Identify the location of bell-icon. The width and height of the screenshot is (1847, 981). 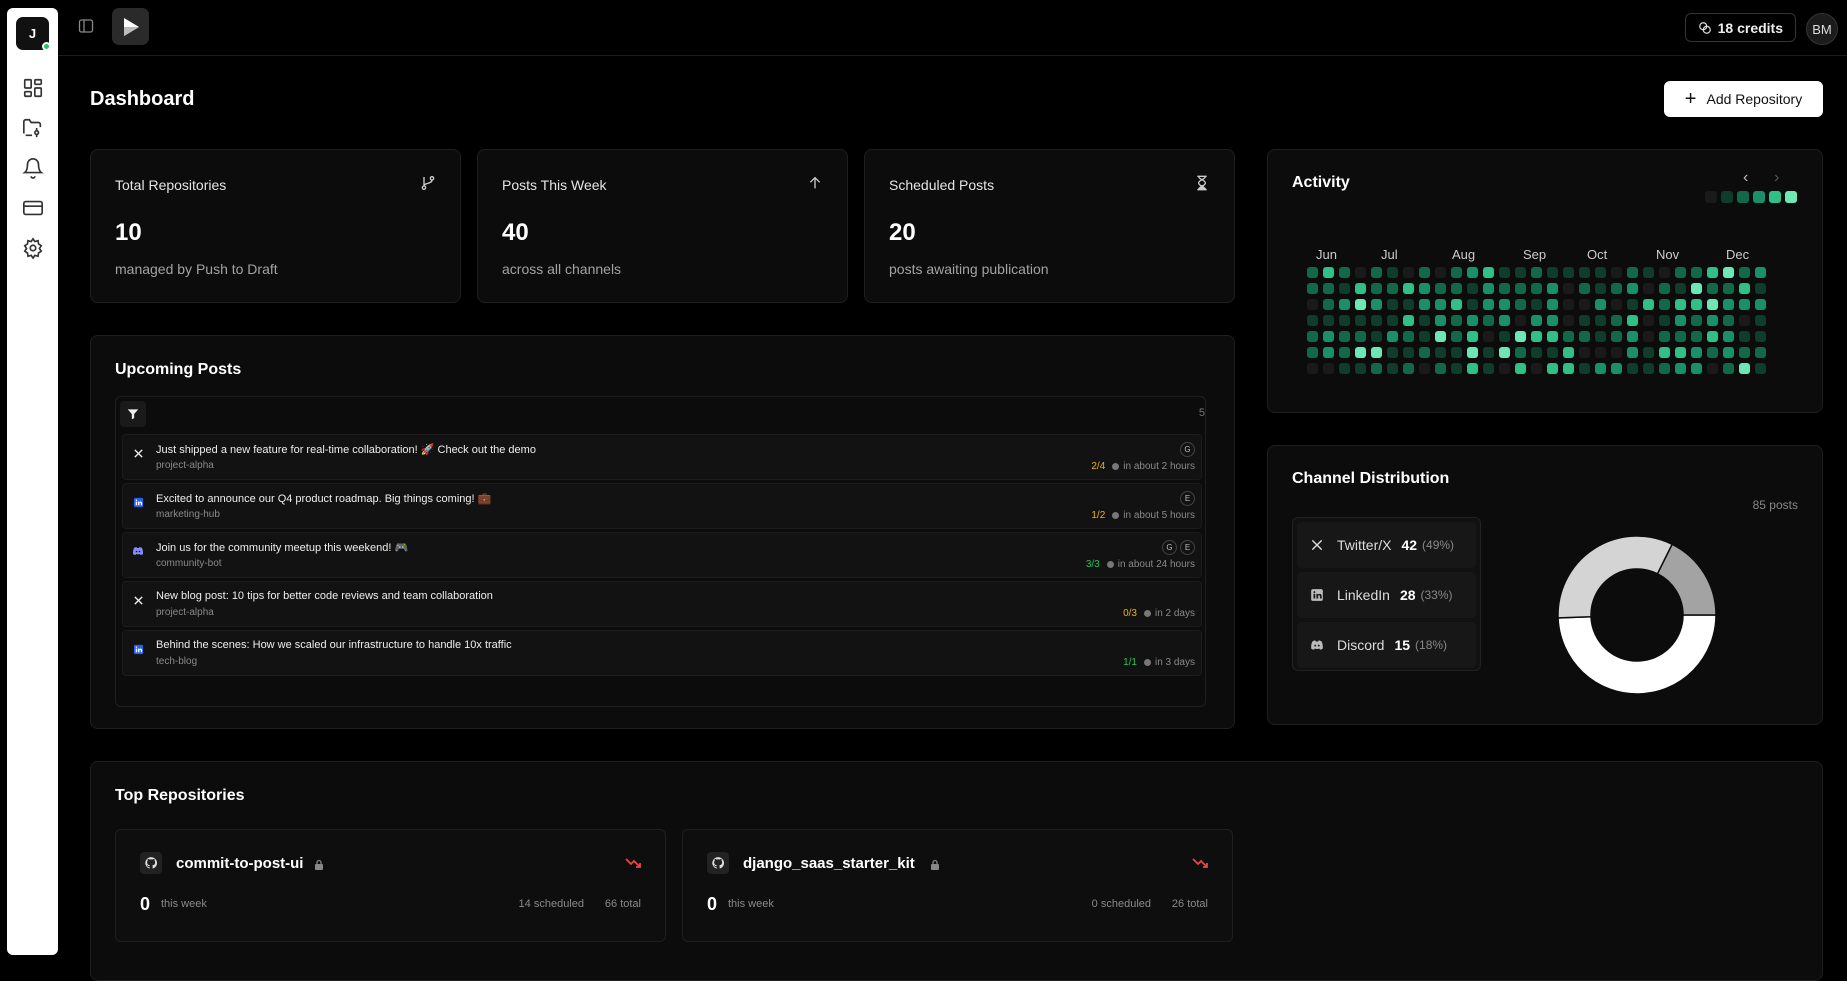
(33, 168).